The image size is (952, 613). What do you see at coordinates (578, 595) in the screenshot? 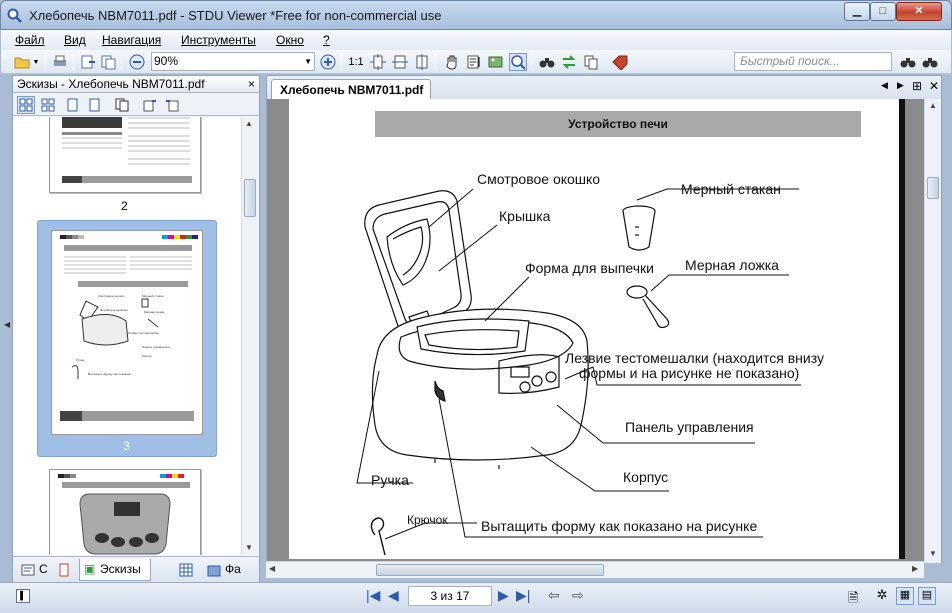
I see `forward-icon: ⇨` at bounding box center [578, 595].